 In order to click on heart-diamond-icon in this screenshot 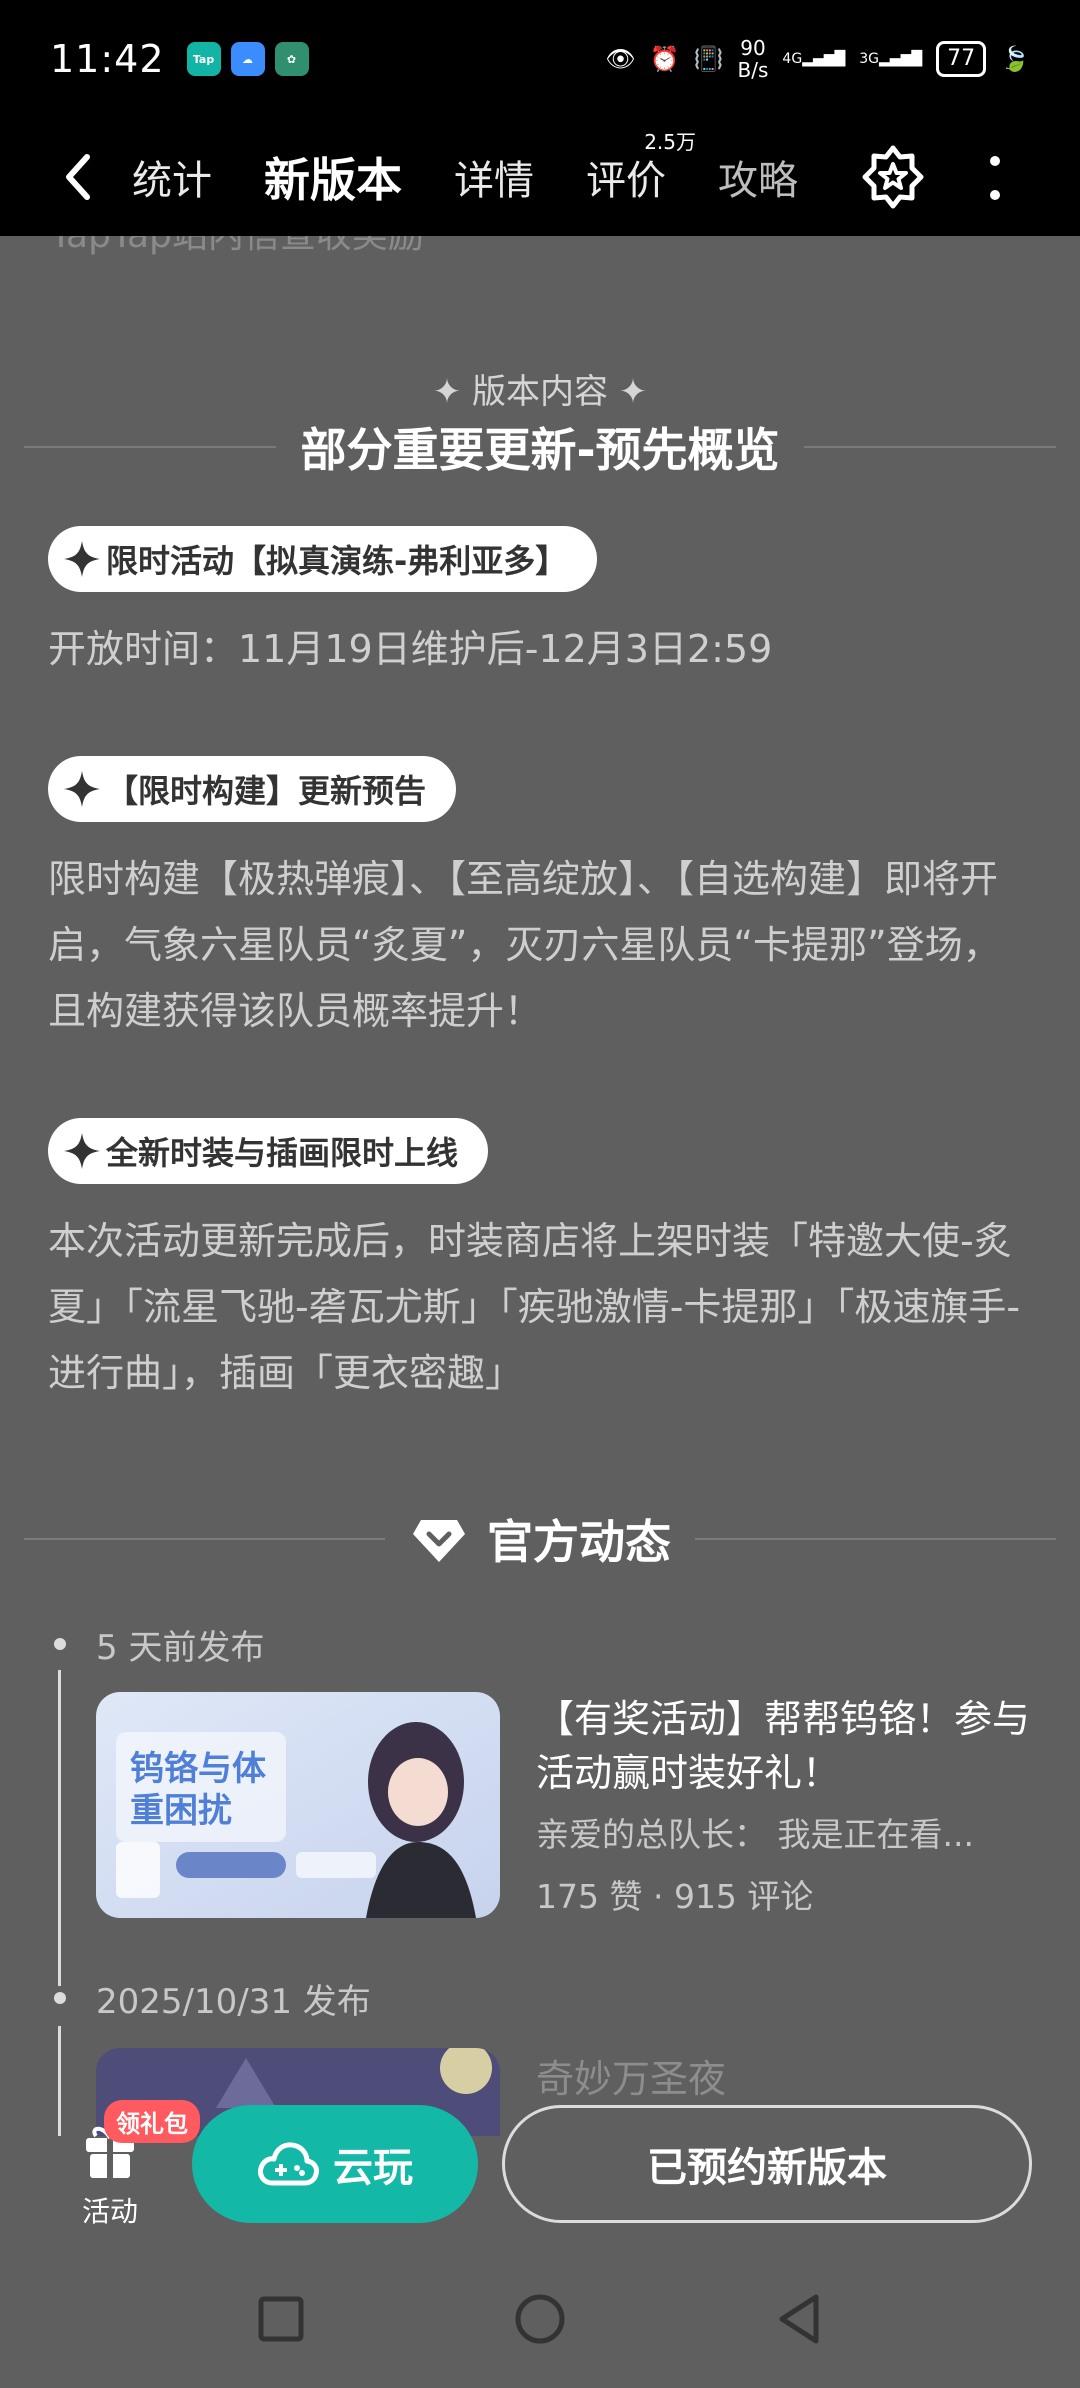, I will do `click(439, 1541)`.